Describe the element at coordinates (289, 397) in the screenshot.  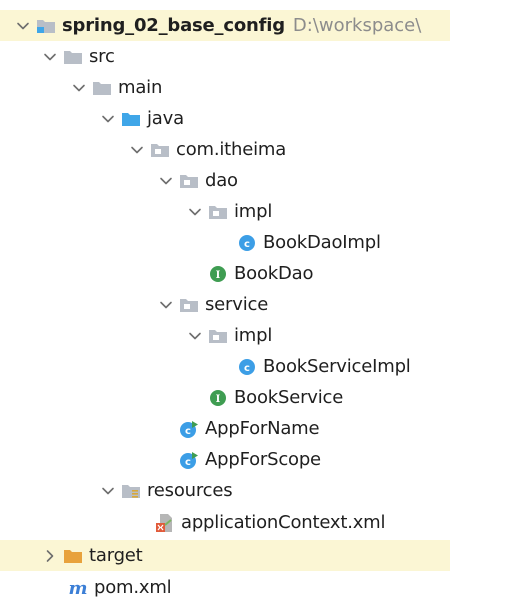
I see `tree-node-label: BookService` at that location.